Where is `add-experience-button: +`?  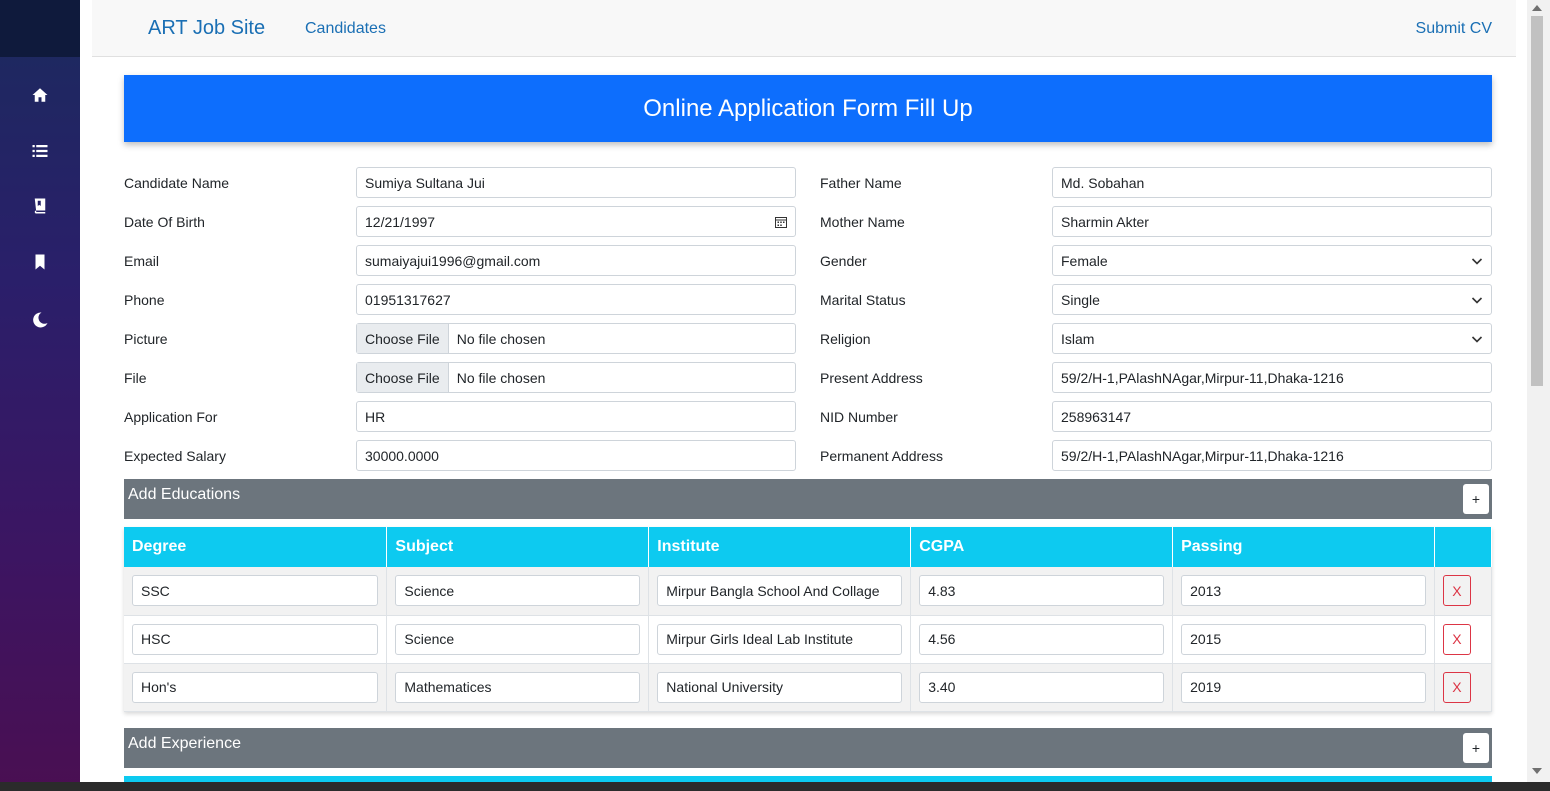 add-experience-button: + is located at coordinates (1476, 748).